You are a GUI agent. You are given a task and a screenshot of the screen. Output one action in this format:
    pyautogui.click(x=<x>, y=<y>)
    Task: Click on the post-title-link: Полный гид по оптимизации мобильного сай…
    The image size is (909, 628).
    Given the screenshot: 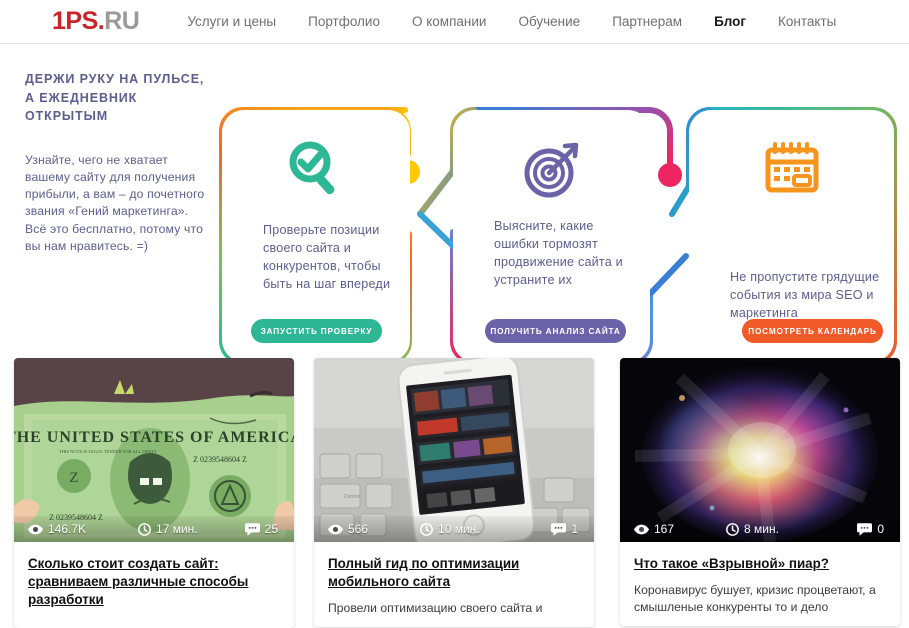 What is the action you would take?
    pyautogui.click(x=454, y=573)
    